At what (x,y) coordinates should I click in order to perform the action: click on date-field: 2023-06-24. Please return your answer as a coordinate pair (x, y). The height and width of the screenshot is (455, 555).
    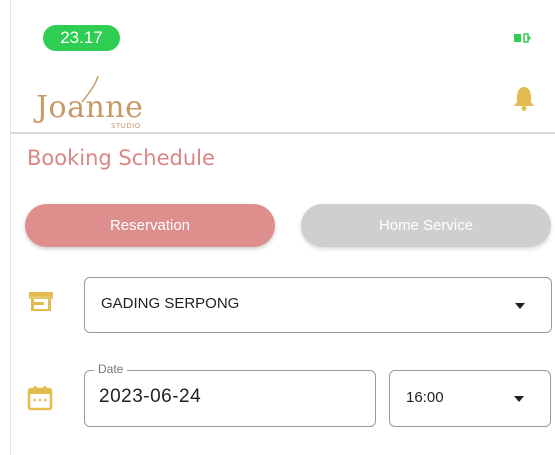
    Looking at the image, I should click on (230, 398).